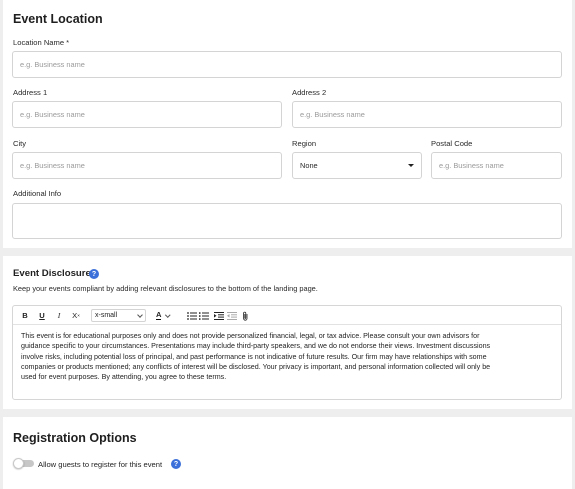 The width and height of the screenshot is (575, 489). I want to click on clear-format-sup: ×, so click(78, 315).